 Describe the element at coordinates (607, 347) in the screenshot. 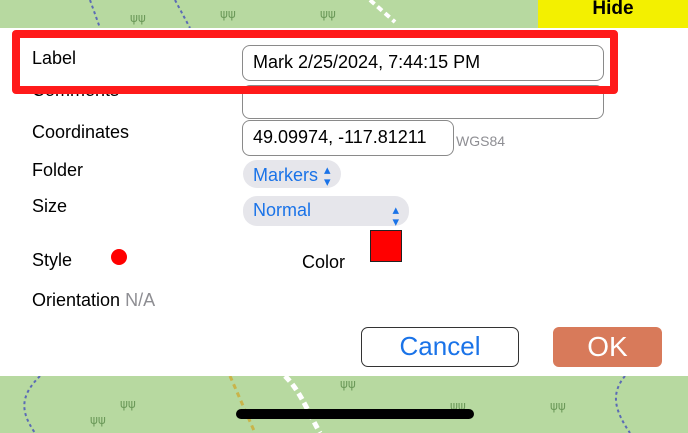

I see `ok-button: OK` at that location.